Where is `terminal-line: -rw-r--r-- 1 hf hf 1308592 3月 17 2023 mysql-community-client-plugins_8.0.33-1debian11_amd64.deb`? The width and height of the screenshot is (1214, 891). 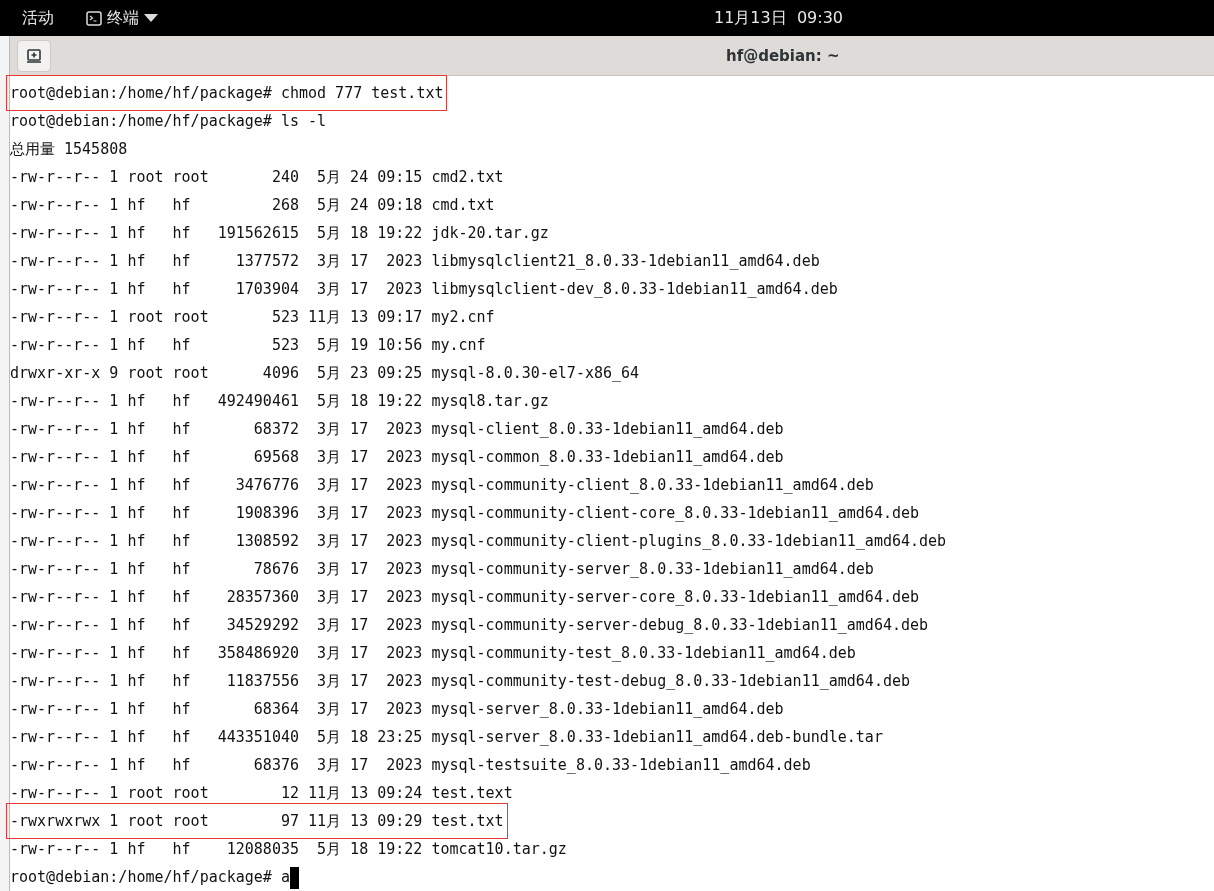
terminal-line: -rw-r--r-- 1 hf hf 1308592 3月 17 2023 mysql-community-client-plugins_8.0.33-1debian11_amd64.deb is located at coordinates (478, 541).